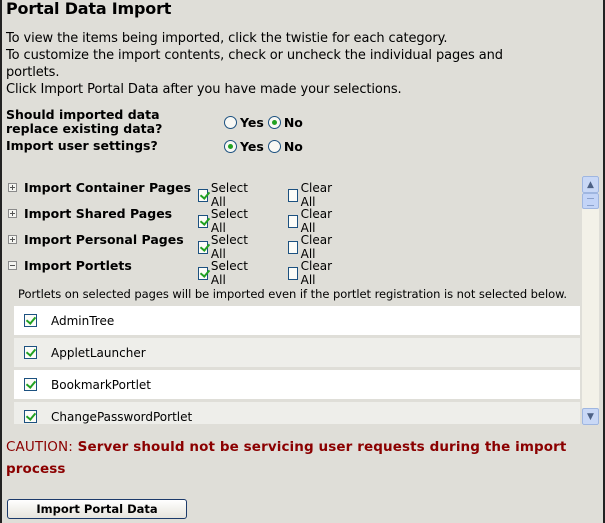 This screenshot has width=605, height=523. What do you see at coordinates (265, 122) in the screenshot?
I see `replace-data-radio-group: Yes No` at bounding box center [265, 122].